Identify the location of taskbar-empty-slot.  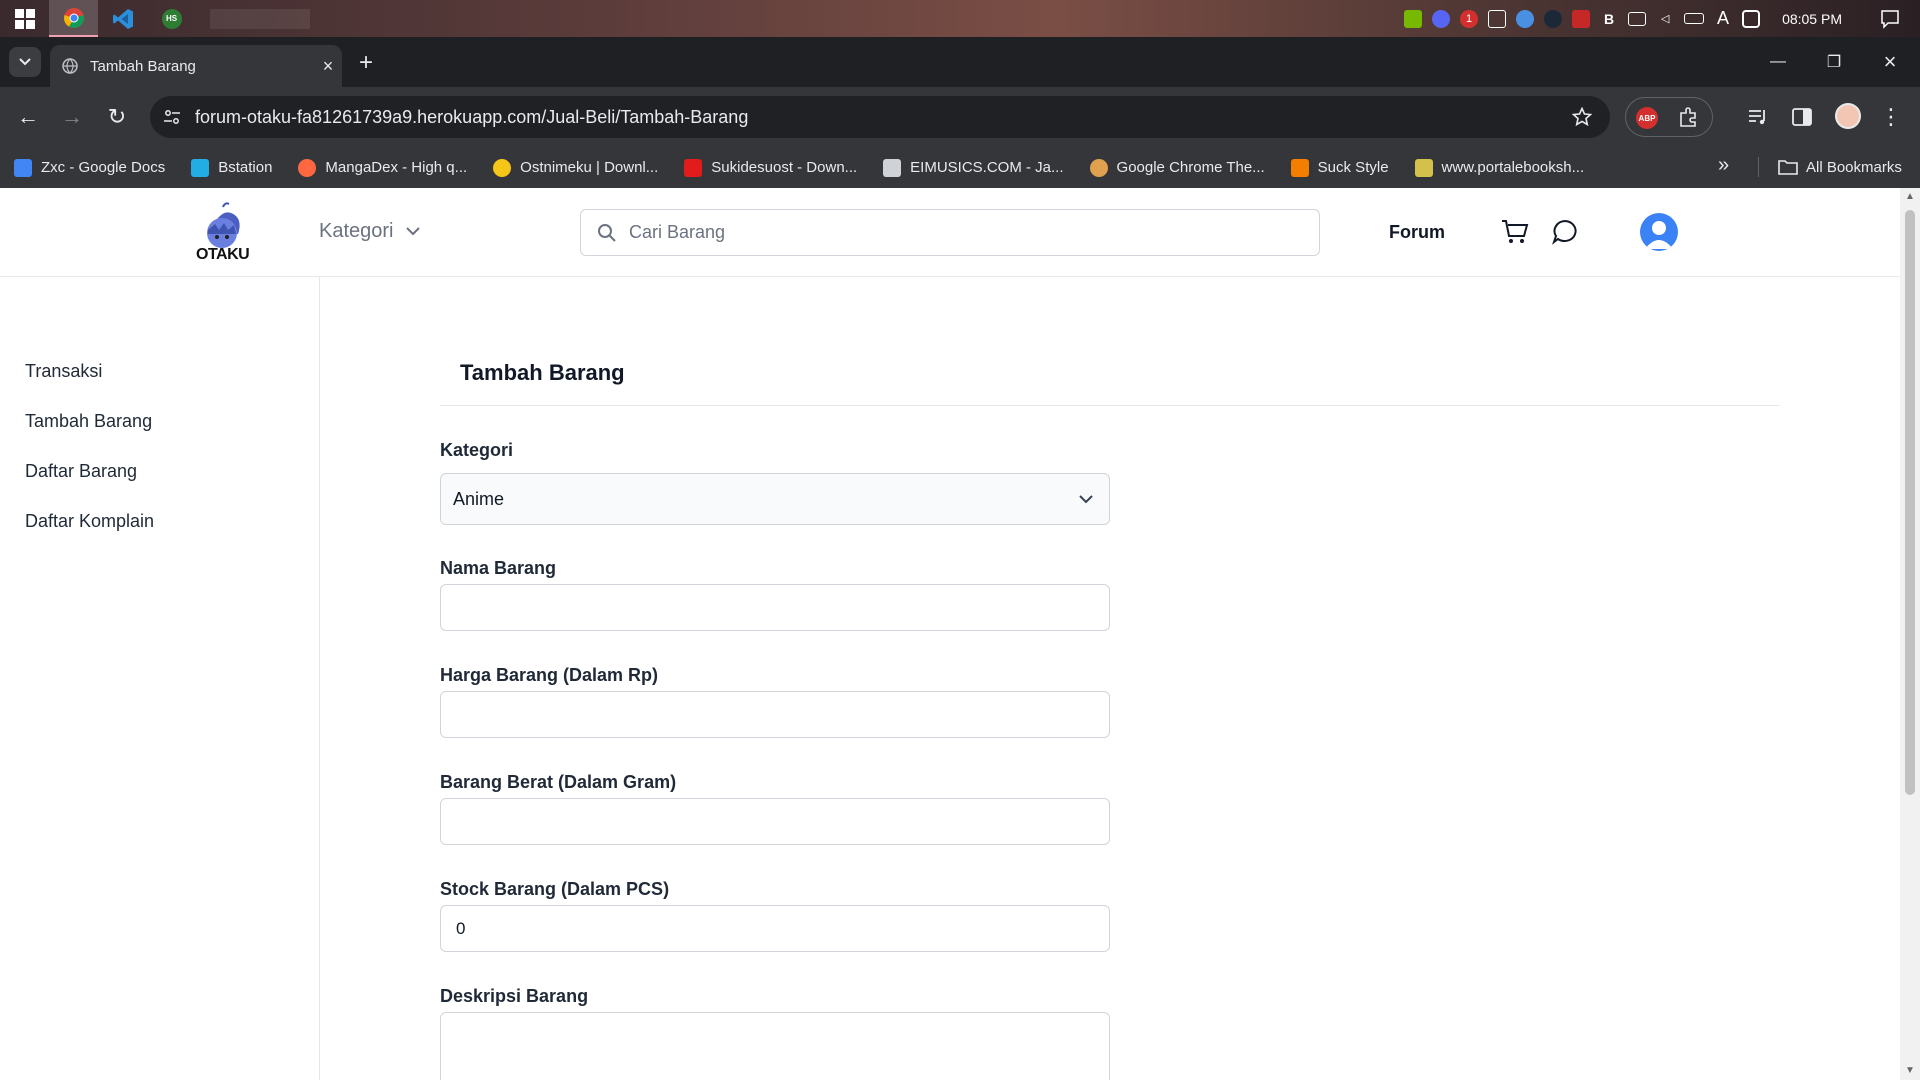
(260, 18).